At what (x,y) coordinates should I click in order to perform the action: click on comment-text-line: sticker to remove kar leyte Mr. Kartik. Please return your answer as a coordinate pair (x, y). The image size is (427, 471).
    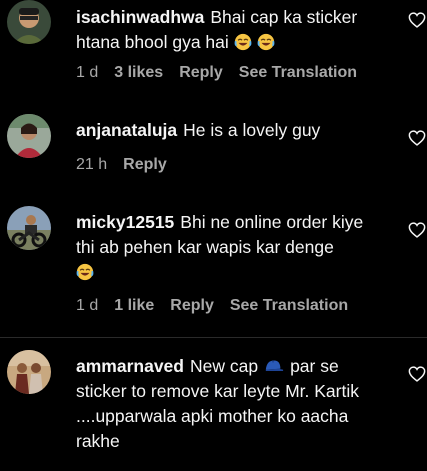
    Looking at the image, I should click on (217, 391).